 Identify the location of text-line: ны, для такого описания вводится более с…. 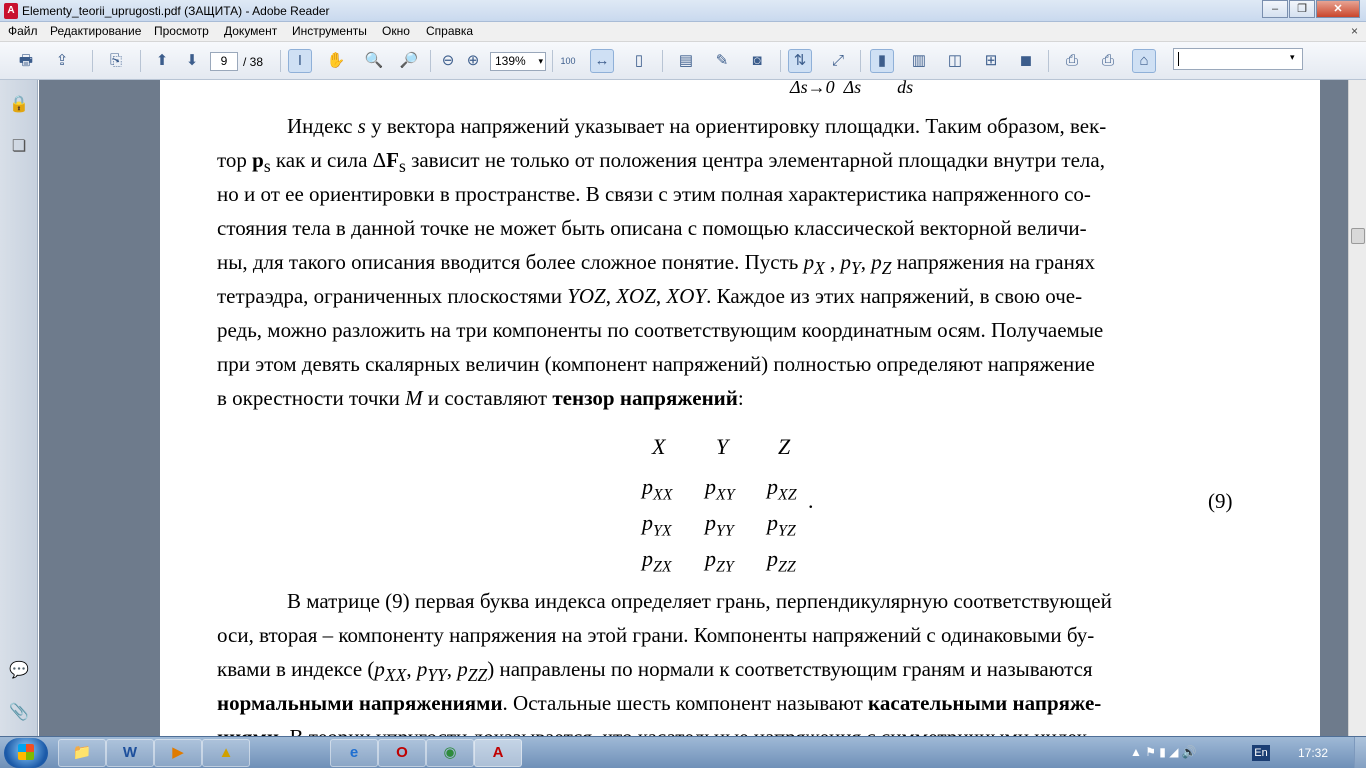
(656, 264).